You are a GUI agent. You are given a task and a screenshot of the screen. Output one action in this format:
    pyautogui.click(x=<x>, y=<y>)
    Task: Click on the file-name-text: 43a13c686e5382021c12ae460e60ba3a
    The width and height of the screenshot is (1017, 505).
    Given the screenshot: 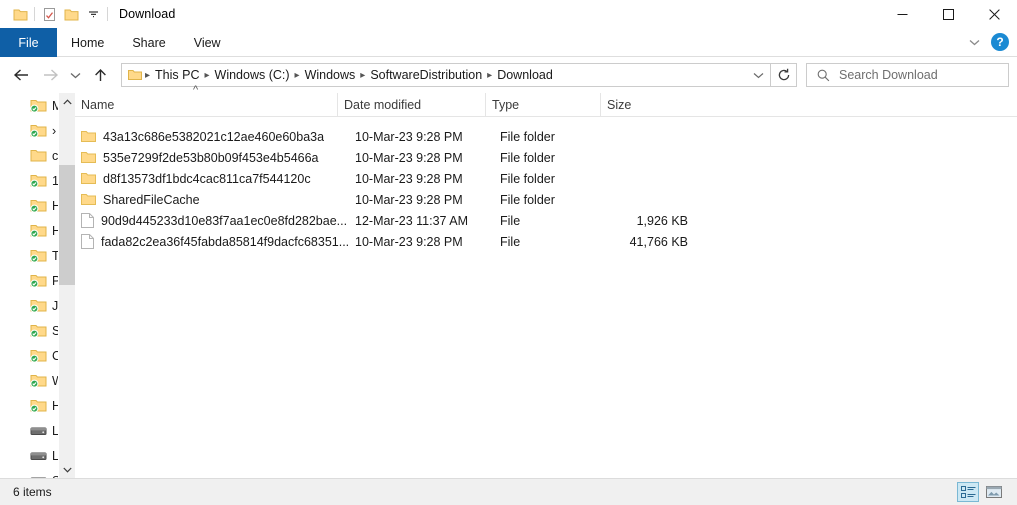 What is the action you would take?
    pyautogui.click(x=214, y=136)
    